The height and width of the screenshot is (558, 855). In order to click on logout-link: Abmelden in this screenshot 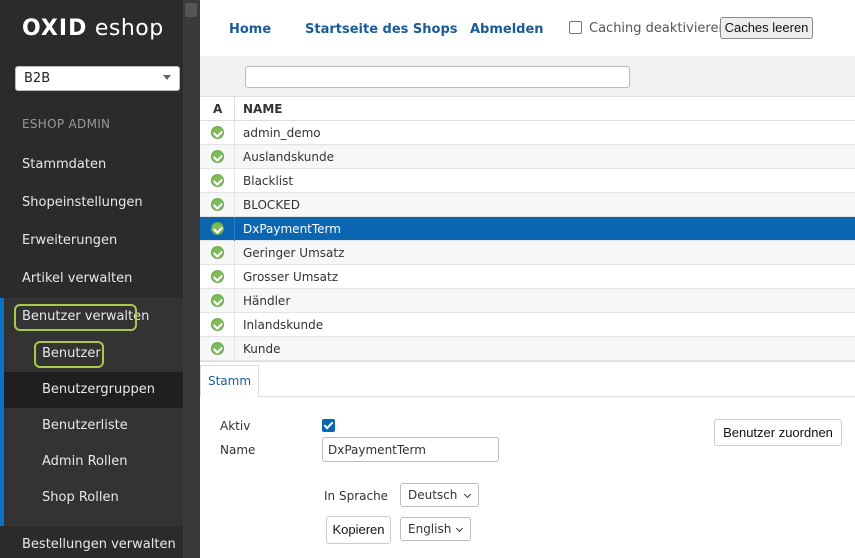, I will do `click(507, 29)`.